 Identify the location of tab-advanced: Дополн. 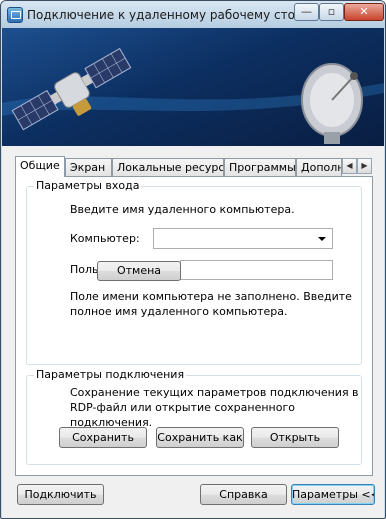
(319, 167).